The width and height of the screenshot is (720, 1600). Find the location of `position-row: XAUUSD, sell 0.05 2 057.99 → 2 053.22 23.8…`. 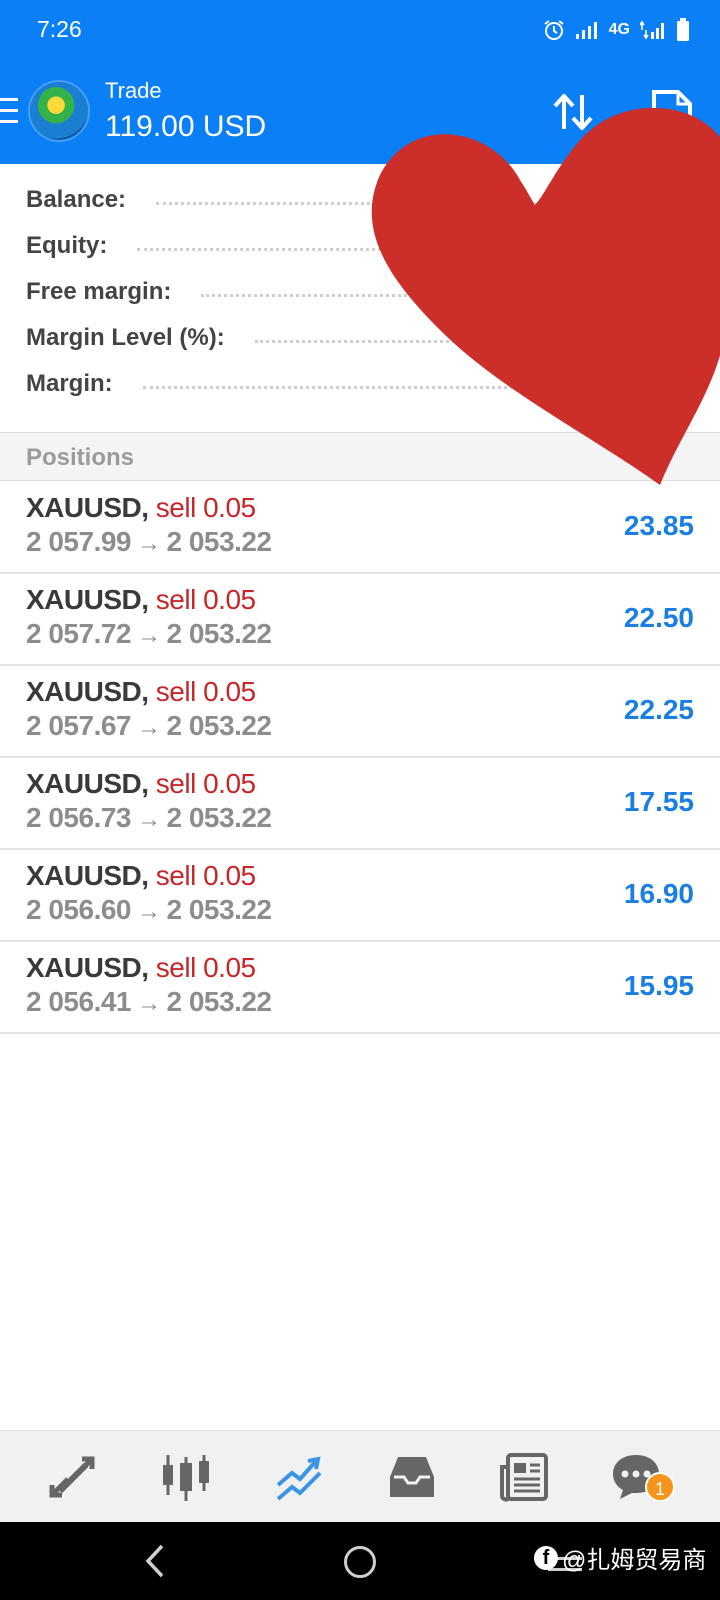

position-row: XAUUSD, sell 0.05 2 057.99 → 2 053.22 23.8… is located at coordinates (360, 528).